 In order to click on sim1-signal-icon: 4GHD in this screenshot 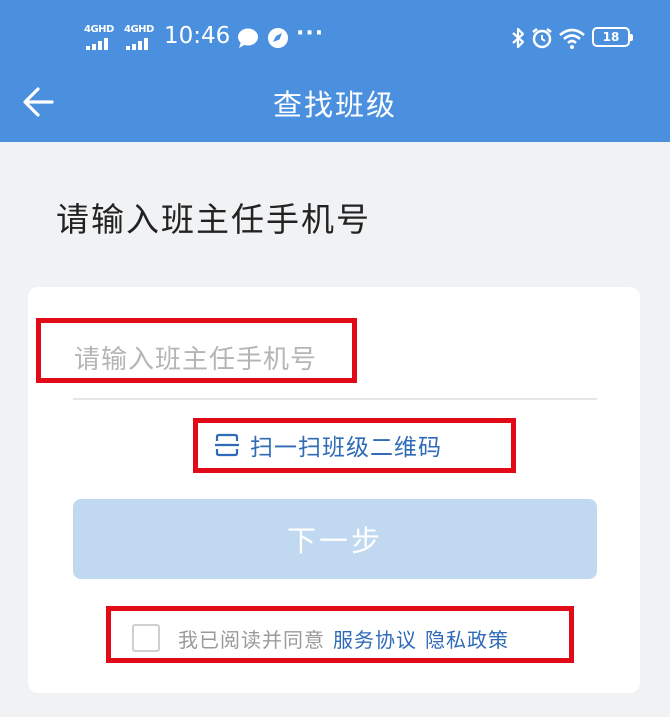, I will do `click(101, 37)`.